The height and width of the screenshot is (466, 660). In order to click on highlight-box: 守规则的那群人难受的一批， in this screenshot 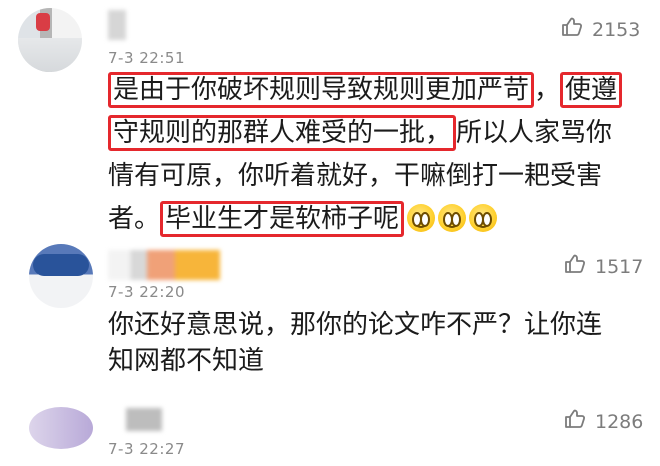, I will do `click(282, 133)`.